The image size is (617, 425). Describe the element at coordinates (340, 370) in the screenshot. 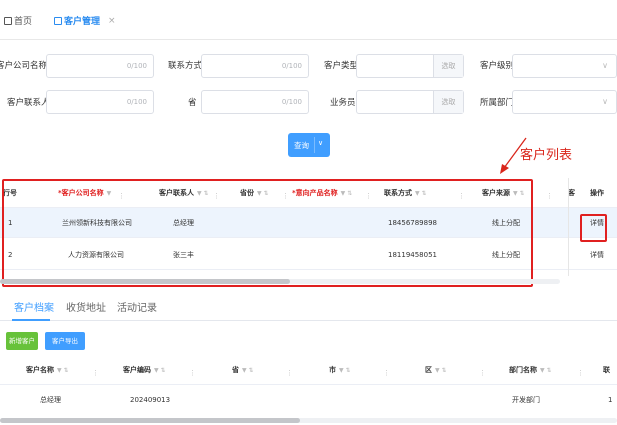

I see `column-header-city: 市 ▼ ⇅` at that location.